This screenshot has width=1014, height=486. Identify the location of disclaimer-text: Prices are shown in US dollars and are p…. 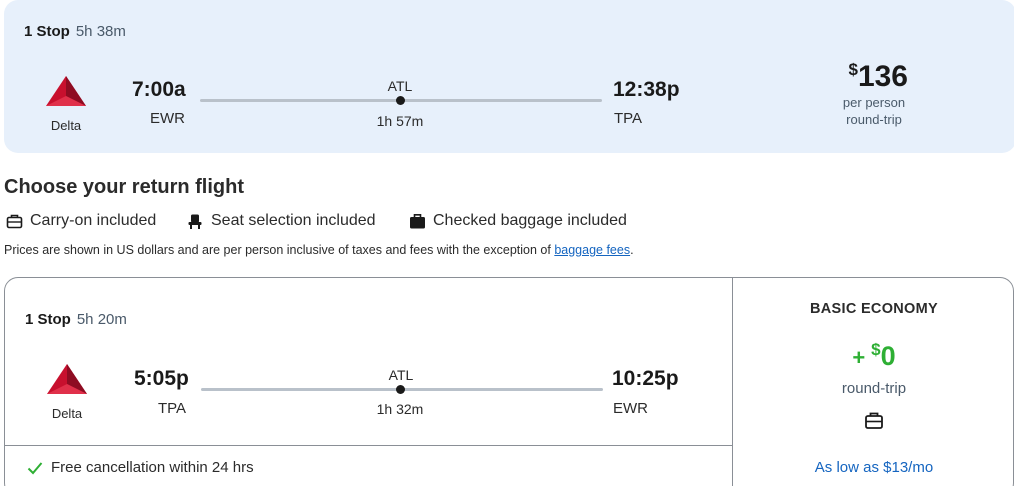
(279, 250).